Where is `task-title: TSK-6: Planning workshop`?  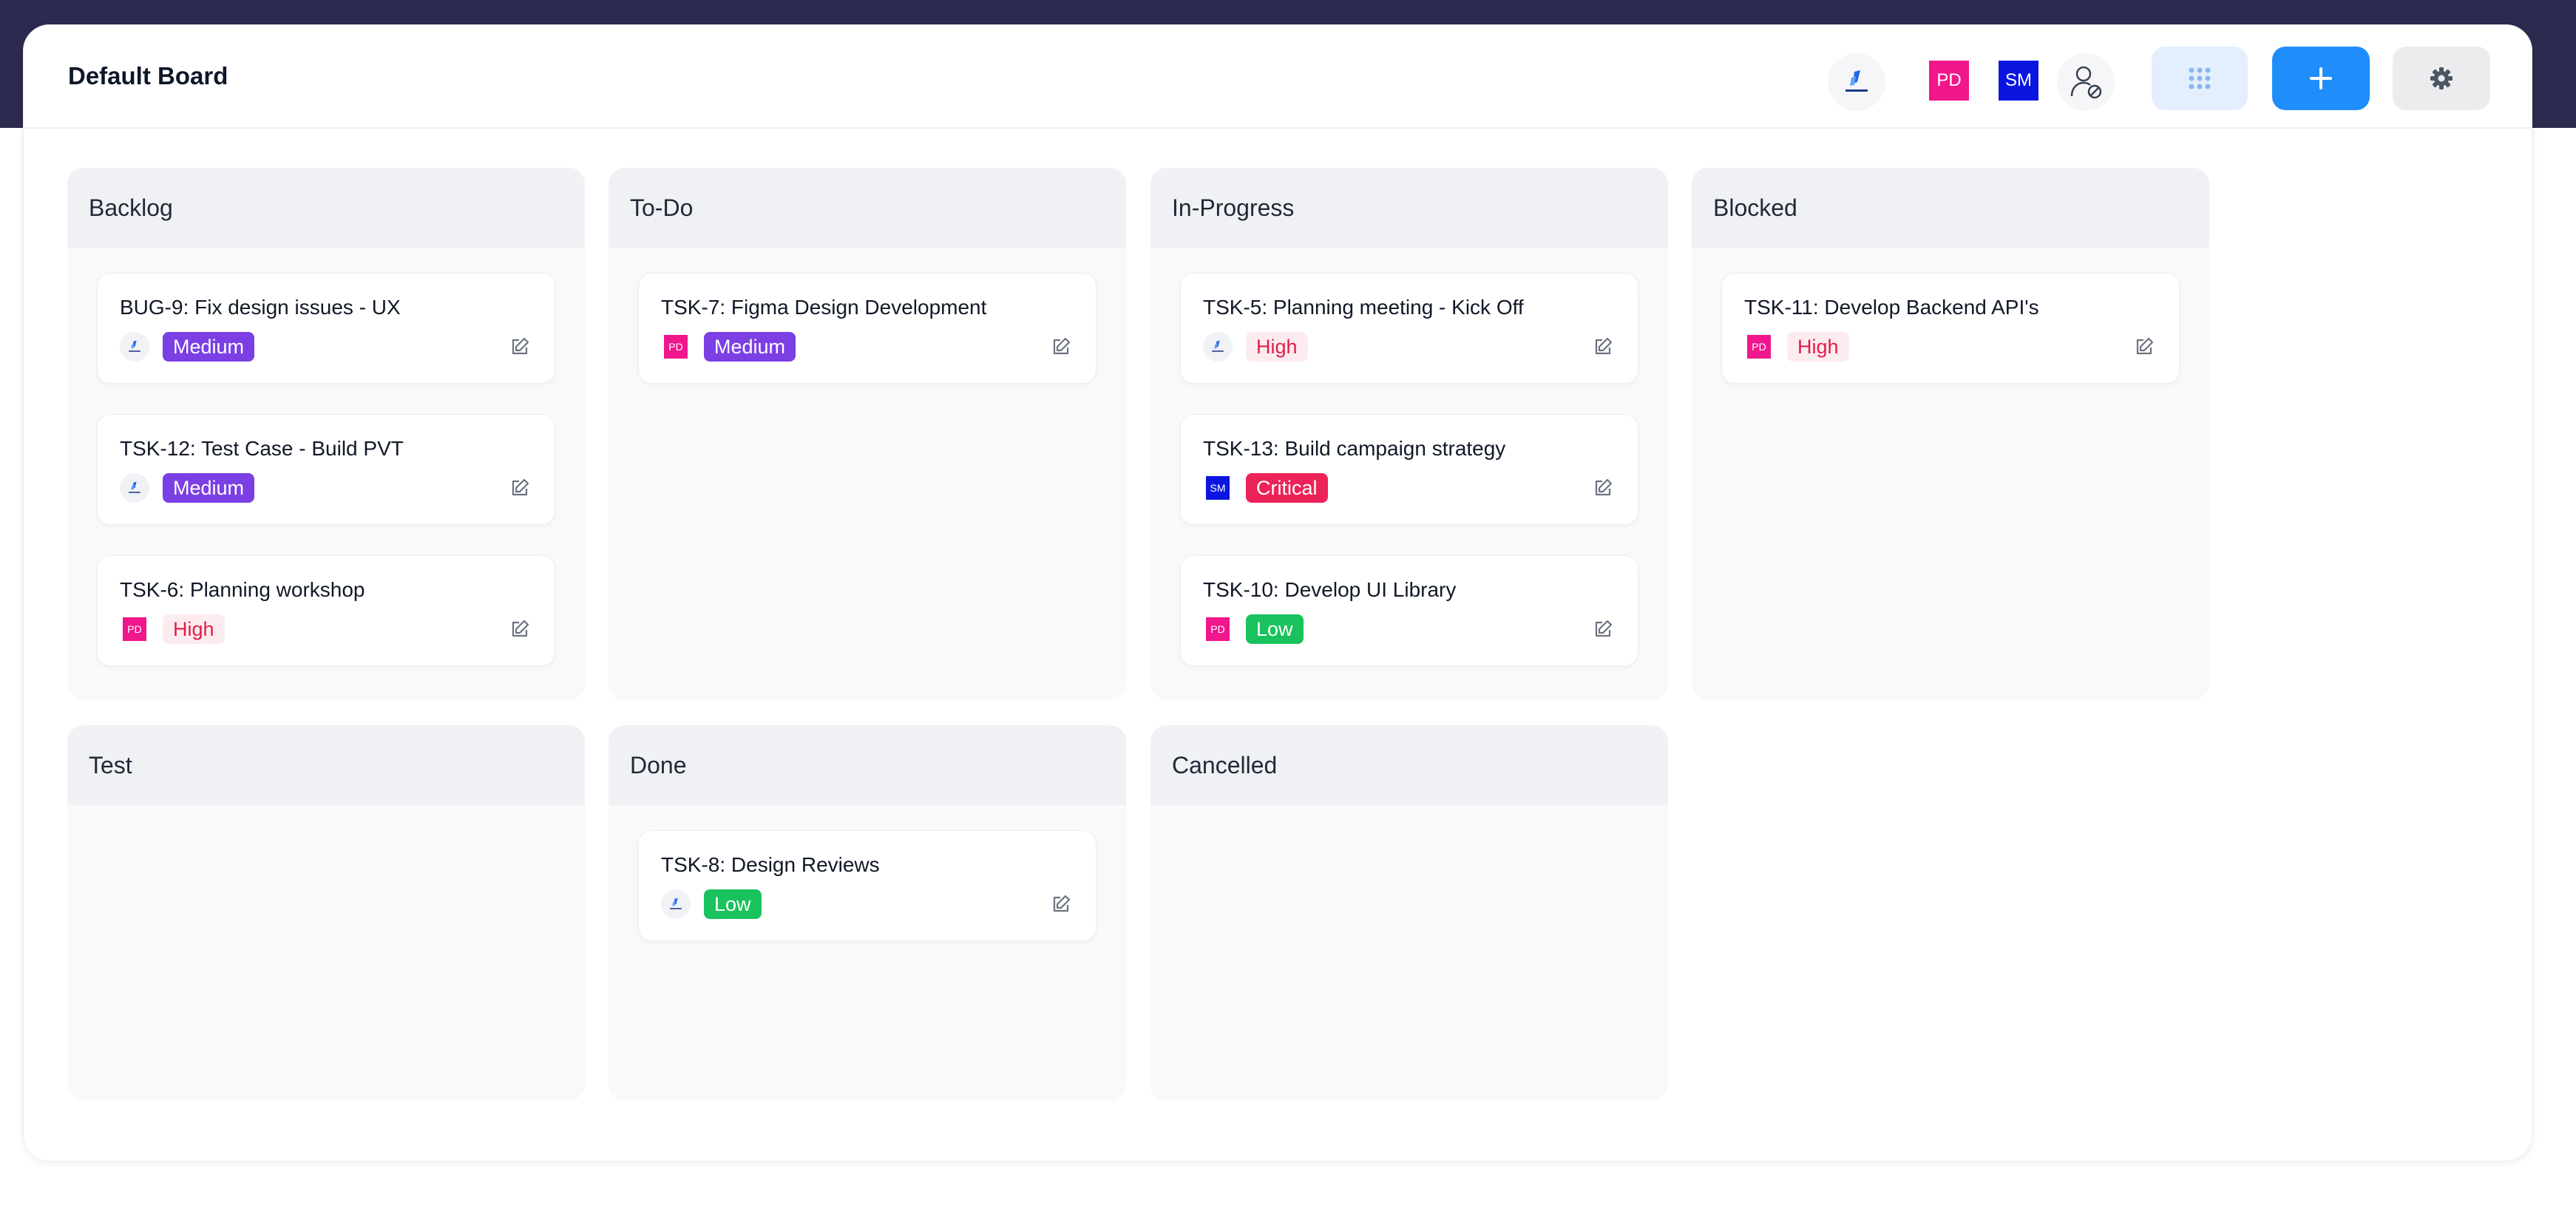
task-title: TSK-6: Planning workshop is located at coordinates (242, 590).